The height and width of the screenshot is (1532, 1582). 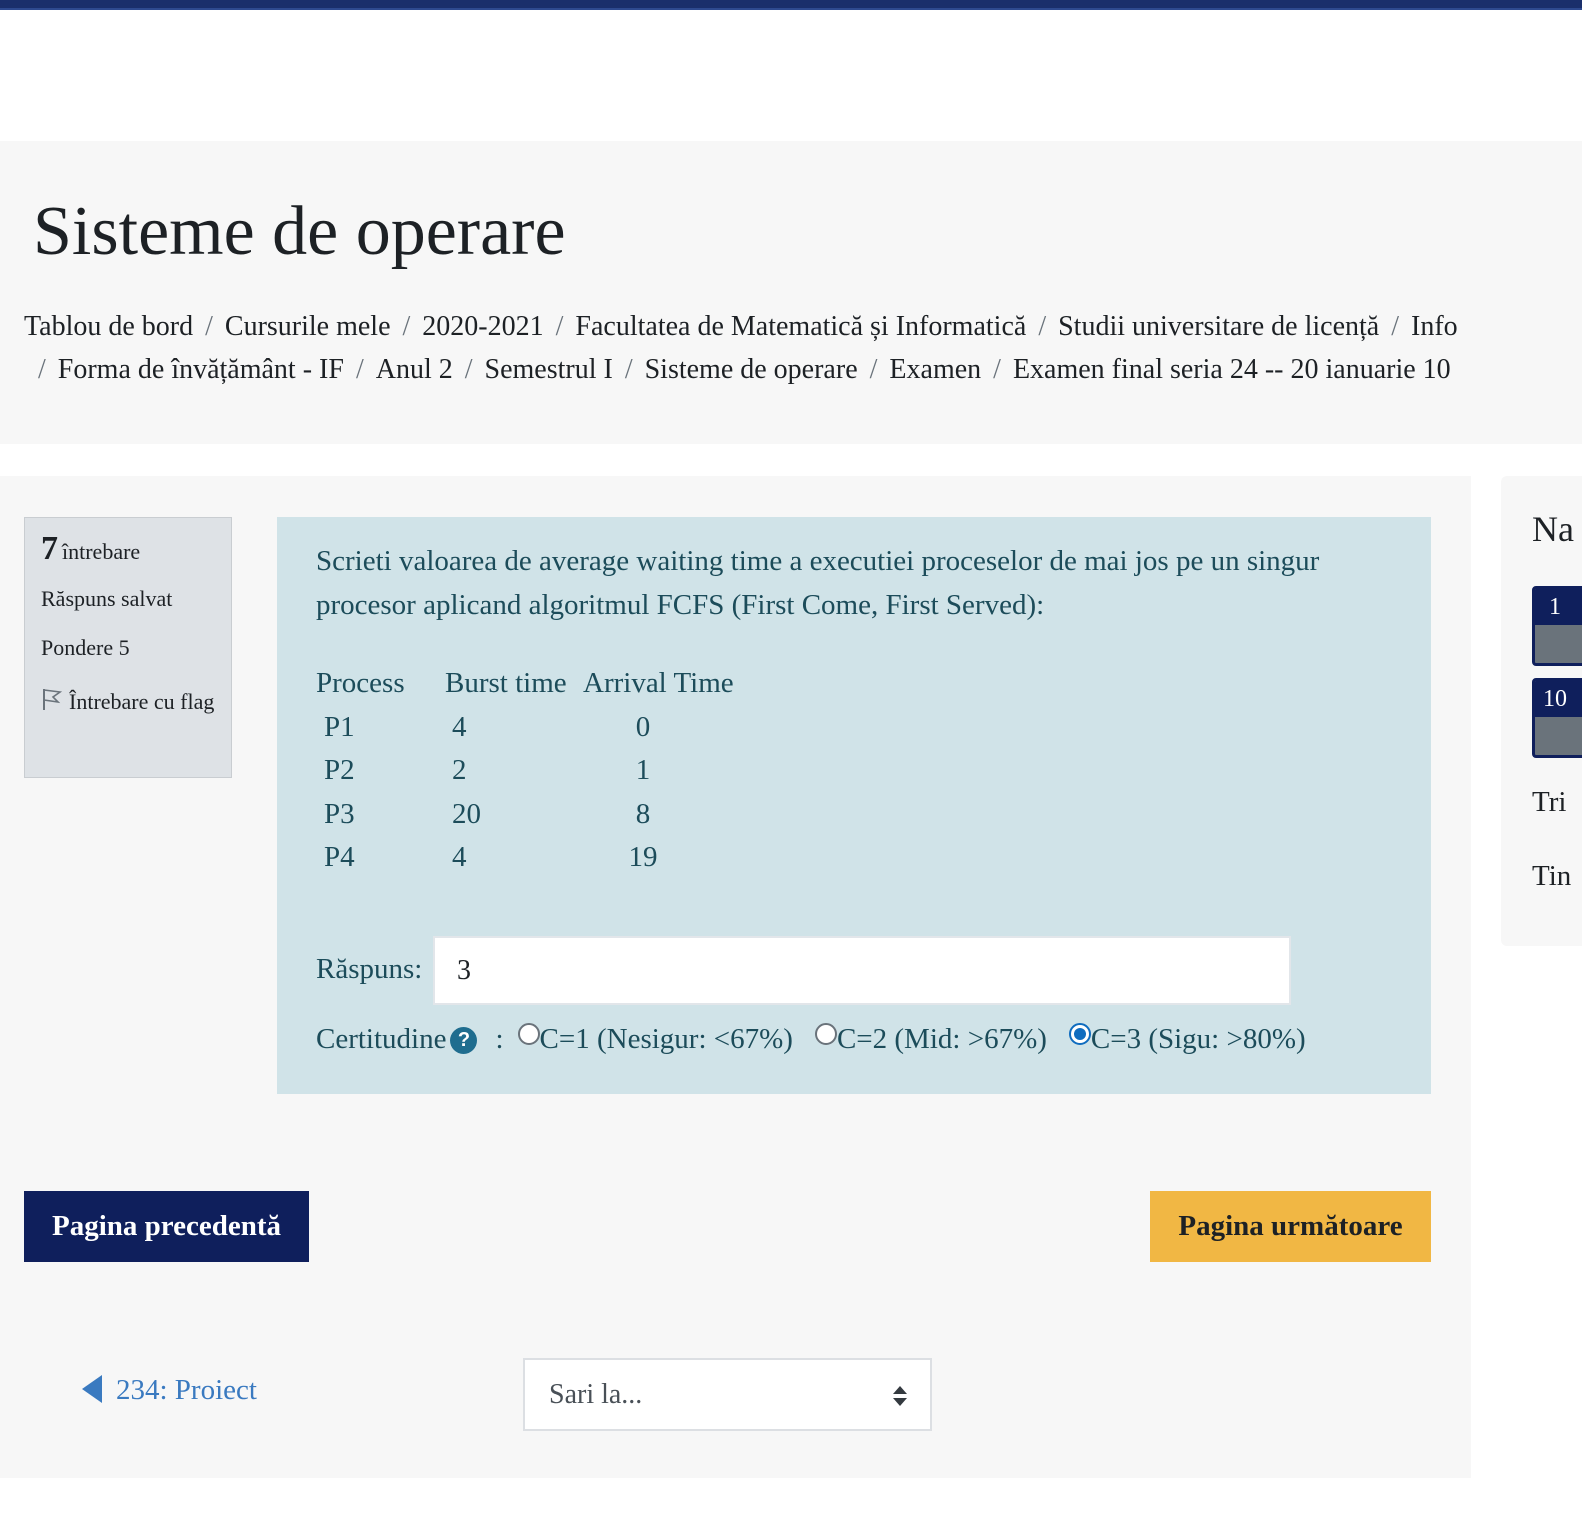 I want to click on quiz-nav-question-number: 10, so click(x=1558, y=699).